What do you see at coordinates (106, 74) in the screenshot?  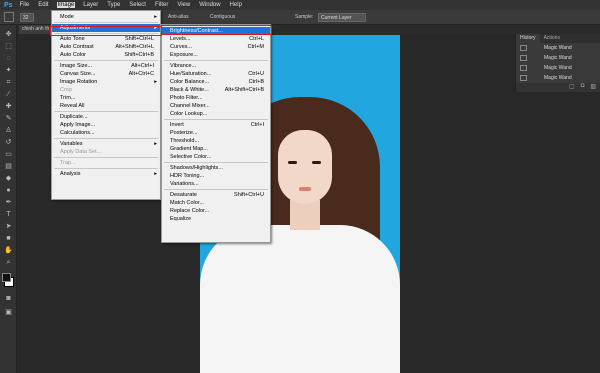 I see `image-menu-item-canvas-size: Canvas Size... Alt+Ctrl+C` at bounding box center [106, 74].